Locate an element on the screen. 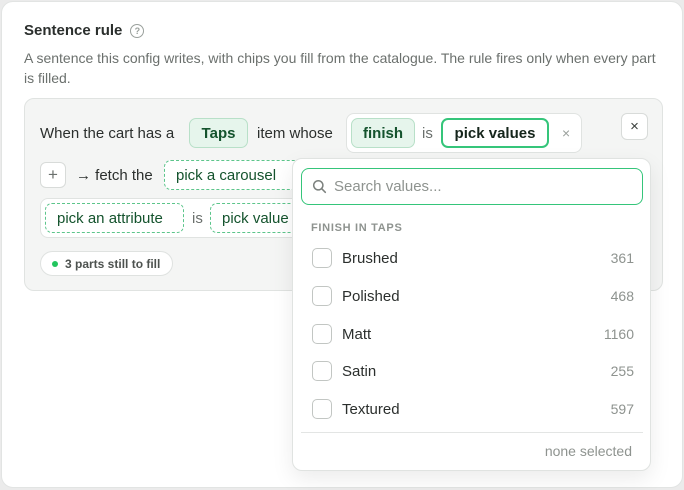 This screenshot has width=684, height=490. option-label: Brushed is located at coordinates (370, 258).